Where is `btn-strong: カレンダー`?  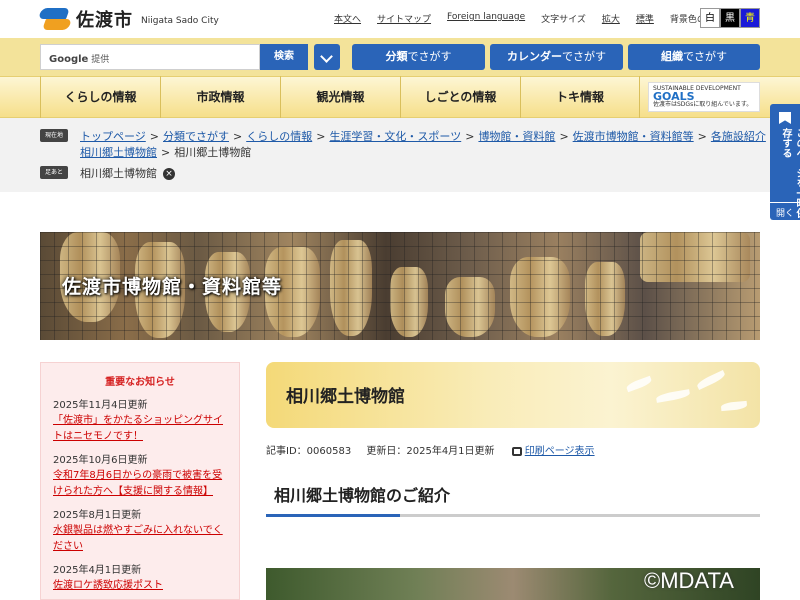
btn-strong: カレンダー is located at coordinates (534, 56).